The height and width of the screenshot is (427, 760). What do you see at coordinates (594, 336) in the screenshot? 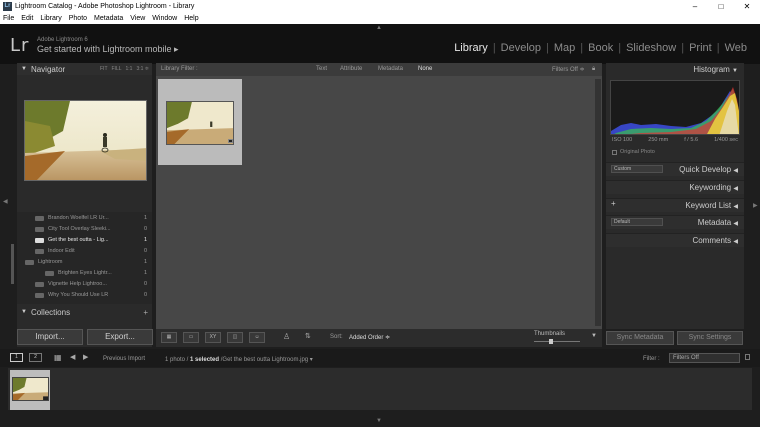
I see `toolbar-menu-icon: ▼` at bounding box center [594, 336].